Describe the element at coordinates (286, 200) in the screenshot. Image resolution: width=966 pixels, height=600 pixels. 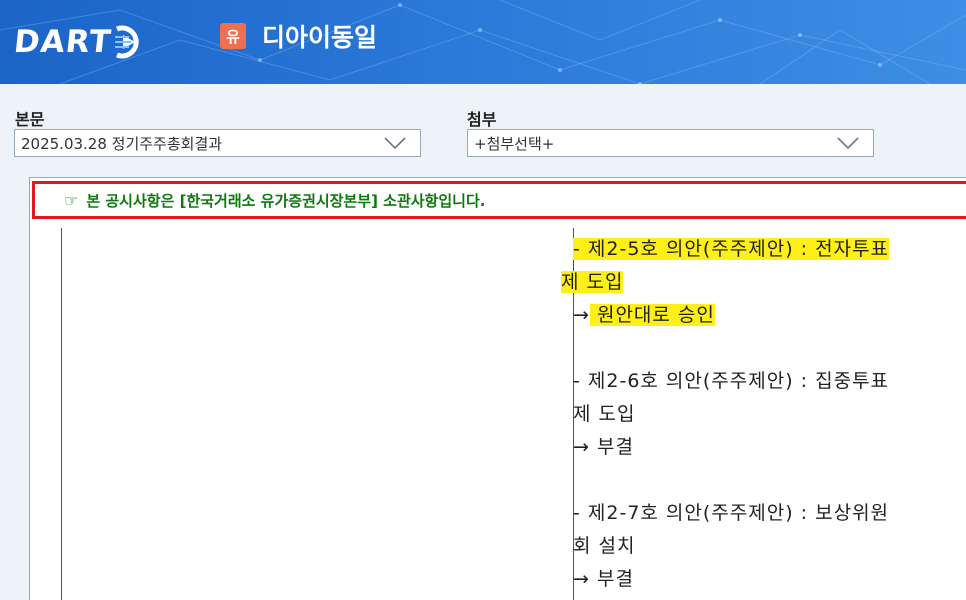
I see `notice-text: 본 공시사항은 [한국거래소 유가증권시장본부] 소관사항입니다.` at that location.